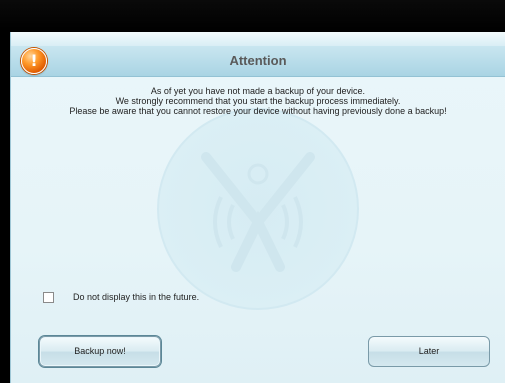 This screenshot has width=505, height=383. I want to click on later-button: Later, so click(429, 351).